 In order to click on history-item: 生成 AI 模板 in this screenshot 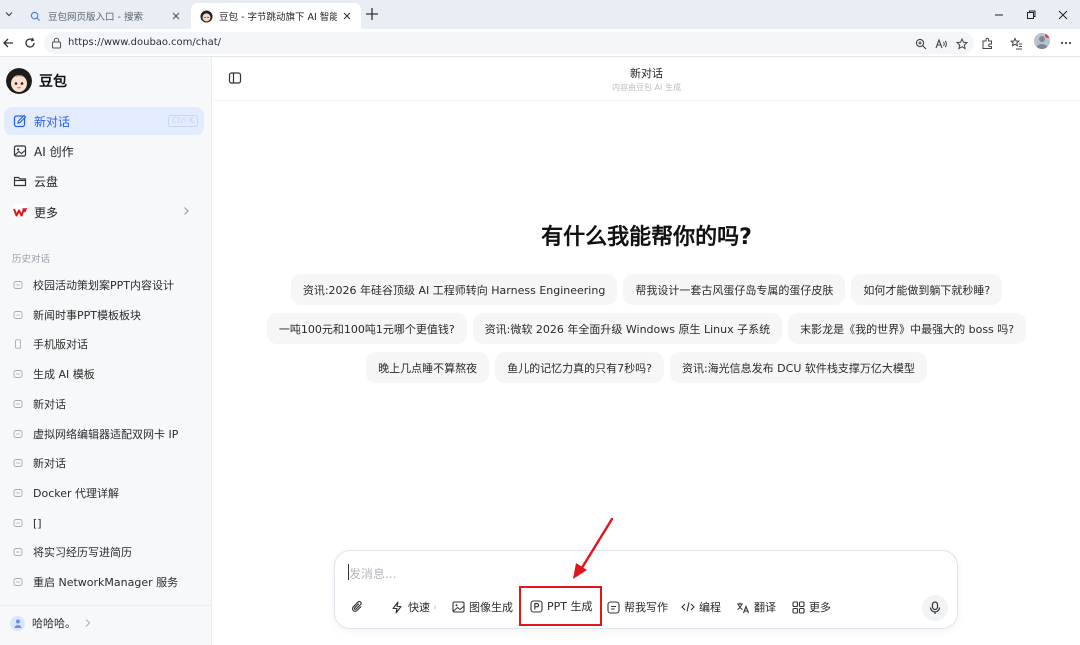, I will do `click(107, 374)`.